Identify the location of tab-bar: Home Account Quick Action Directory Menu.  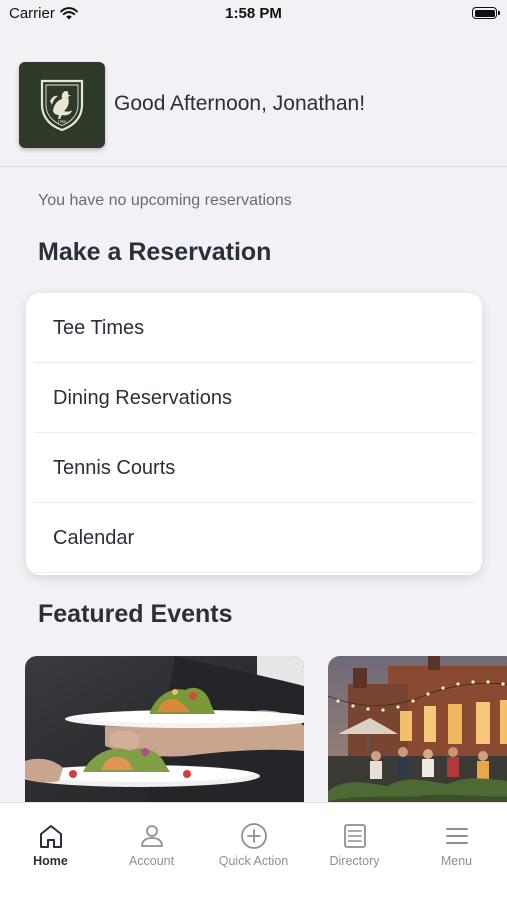
(253, 851).